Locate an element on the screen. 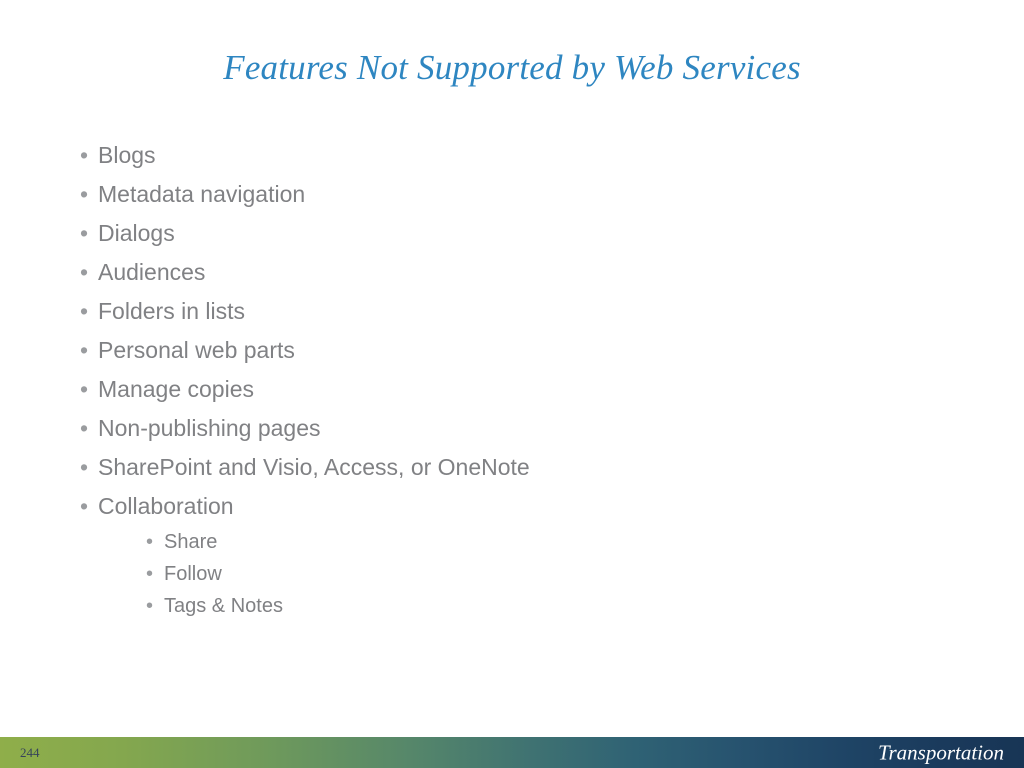 The width and height of the screenshot is (1024, 768). sub-bullet-item: • Follow is located at coordinates (525, 574).